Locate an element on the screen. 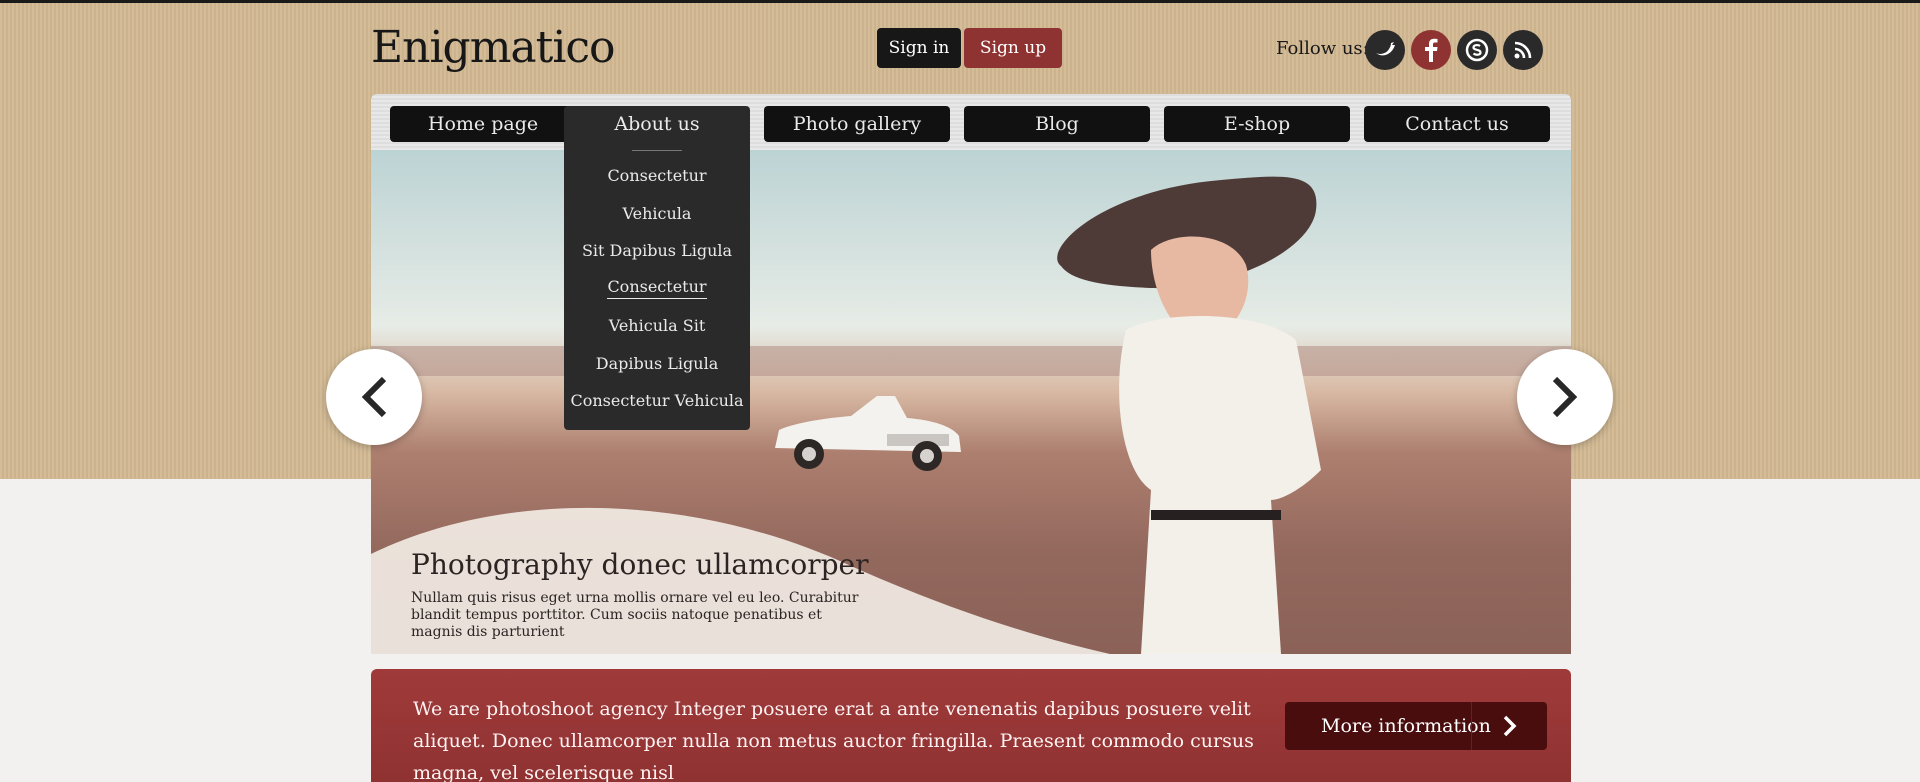 This screenshot has width=1920, height=782. dropdown-item: Vehicula Sit is located at coordinates (657, 326).